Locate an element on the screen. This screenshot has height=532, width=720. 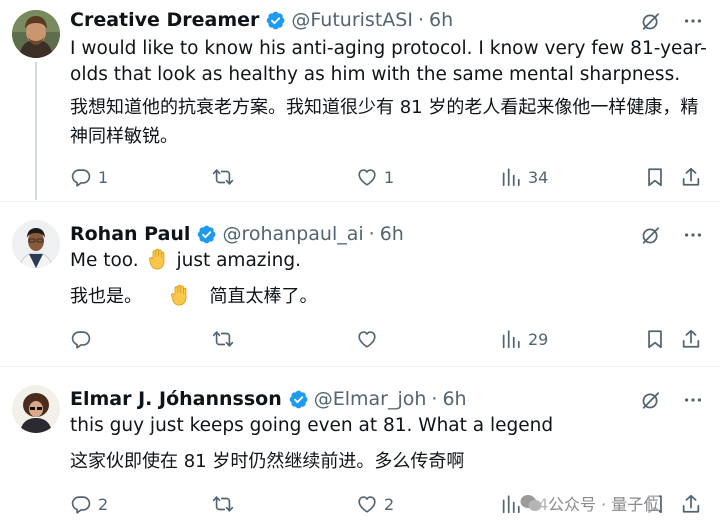
tweet-header: Elmar J. Jóhannsson @Elmar_joh · 6h is located at coordinates (268, 399).